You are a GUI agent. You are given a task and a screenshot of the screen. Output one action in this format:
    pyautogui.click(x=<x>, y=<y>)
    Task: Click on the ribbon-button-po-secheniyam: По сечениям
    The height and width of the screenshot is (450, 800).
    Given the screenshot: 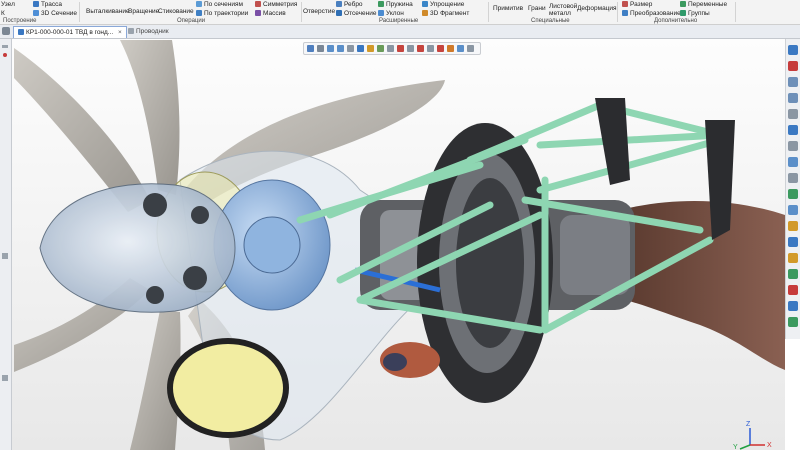 What is the action you would take?
    pyautogui.click(x=219, y=4)
    